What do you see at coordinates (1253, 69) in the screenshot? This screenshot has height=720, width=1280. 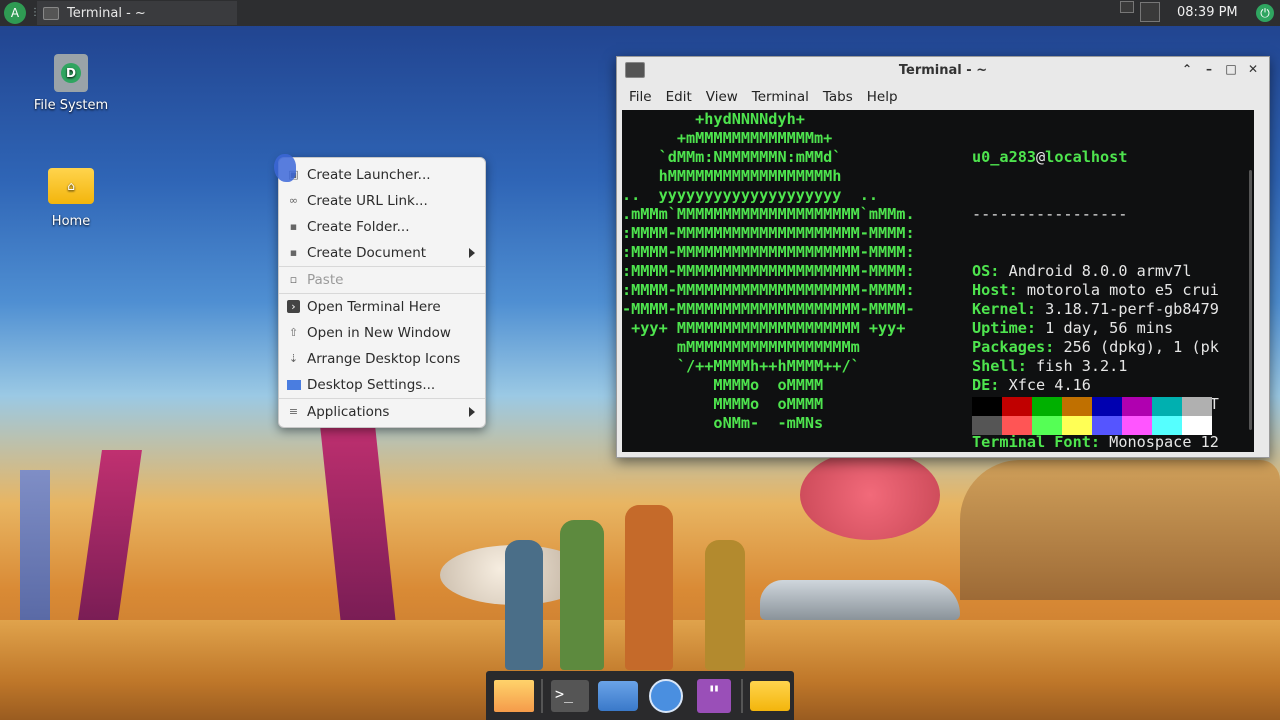 I see `close-button: ✕` at bounding box center [1253, 69].